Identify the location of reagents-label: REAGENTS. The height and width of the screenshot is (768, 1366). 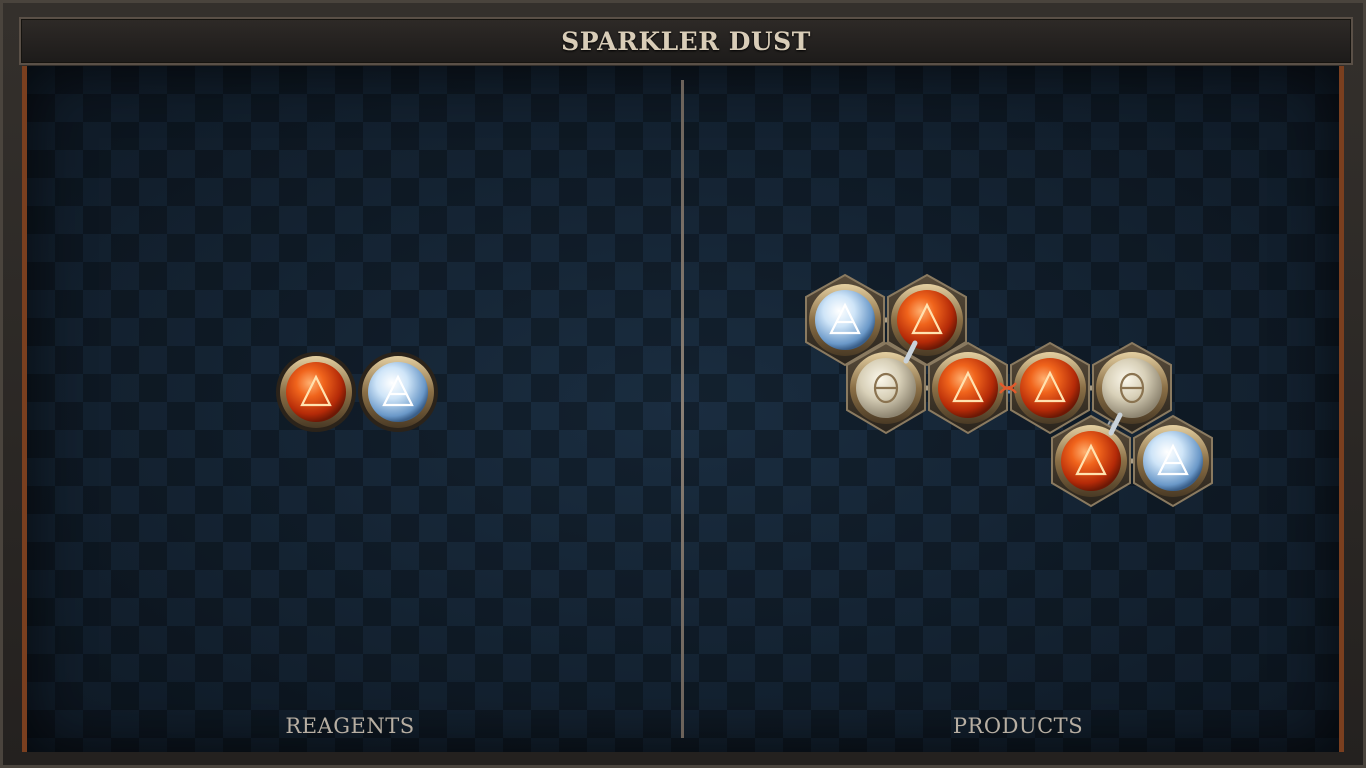
(350, 726).